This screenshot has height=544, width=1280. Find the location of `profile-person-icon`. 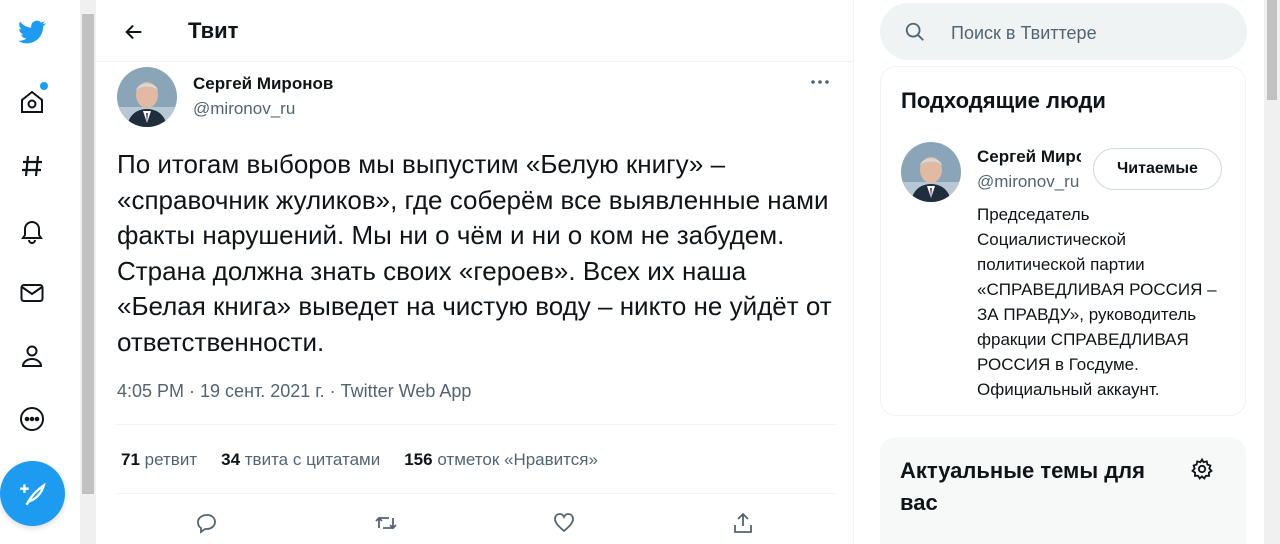

profile-person-icon is located at coordinates (32, 356).